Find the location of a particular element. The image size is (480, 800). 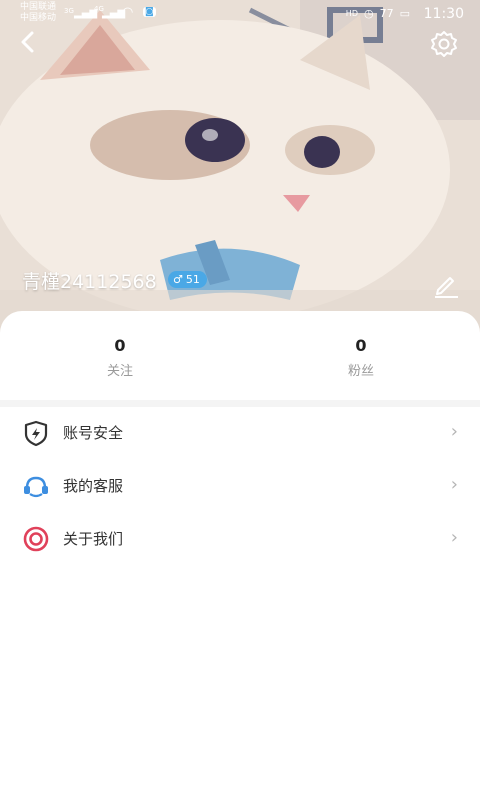

hd-icon: HD is located at coordinates (351, 13).